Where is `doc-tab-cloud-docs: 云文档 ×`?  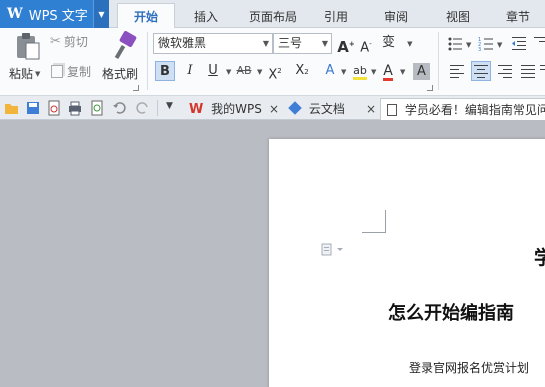
doc-tab-cloud-docs: 云文档 × is located at coordinates (332, 109).